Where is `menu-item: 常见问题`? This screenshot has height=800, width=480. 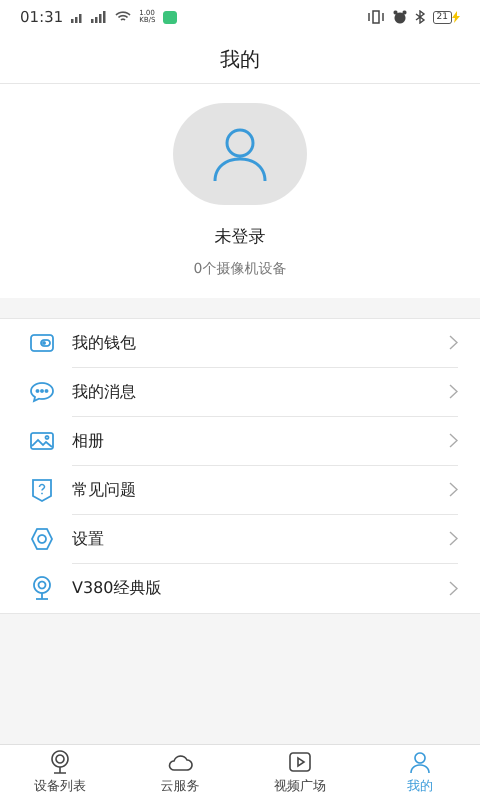 menu-item: 常见问题 is located at coordinates (240, 490).